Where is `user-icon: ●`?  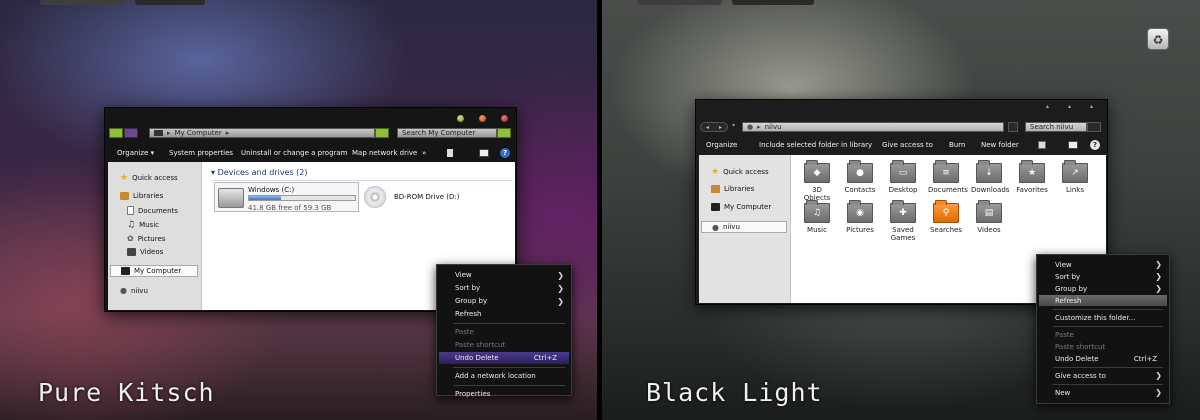
user-icon: ● is located at coordinates (750, 127).